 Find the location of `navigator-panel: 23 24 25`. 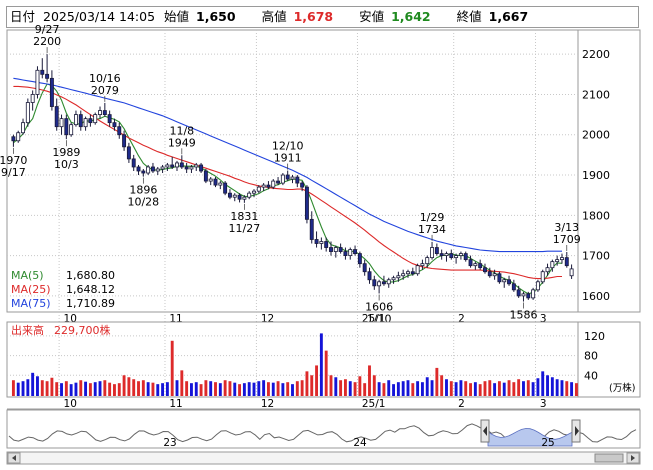

navigator-panel: 23 24 25 is located at coordinates (323, 437).